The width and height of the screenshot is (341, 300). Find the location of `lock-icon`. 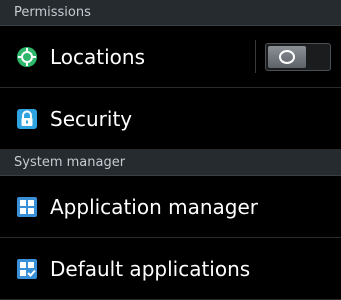

lock-icon is located at coordinates (27, 119).